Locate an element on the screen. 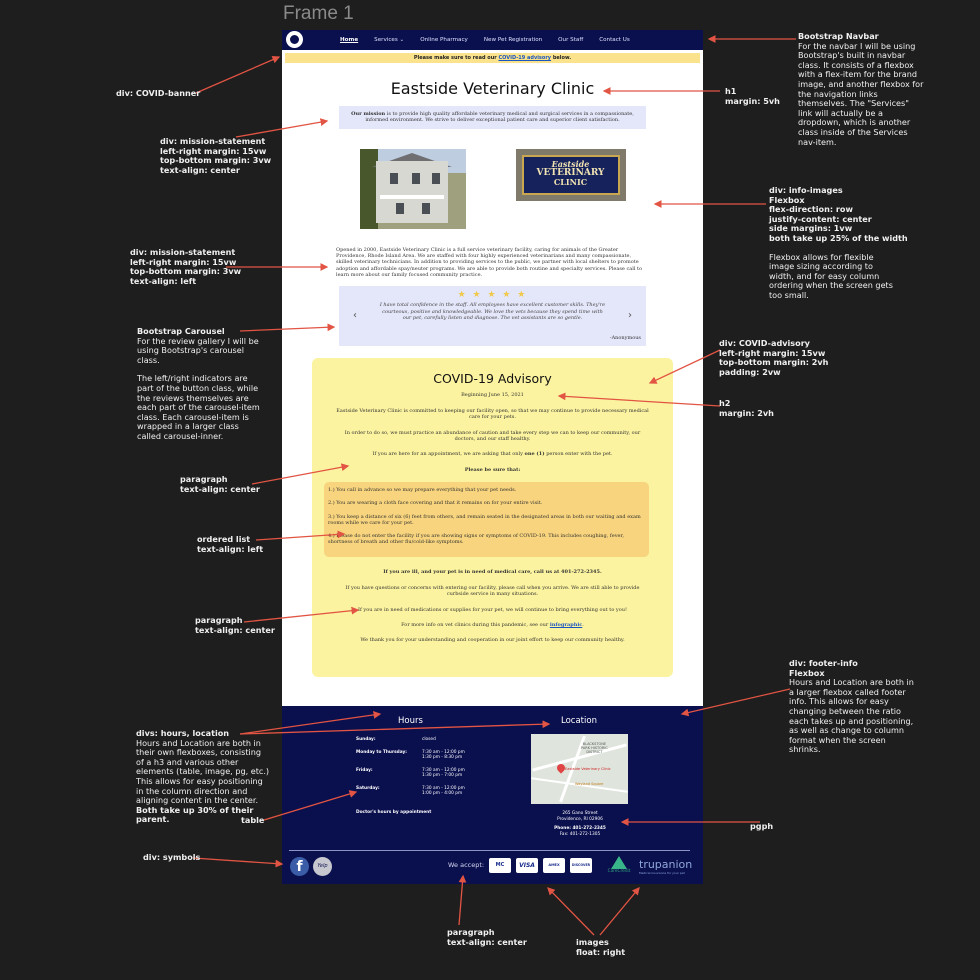 The width and height of the screenshot is (980, 980). annotation-ordered-list: ordered list text-align: left is located at coordinates (230, 544).